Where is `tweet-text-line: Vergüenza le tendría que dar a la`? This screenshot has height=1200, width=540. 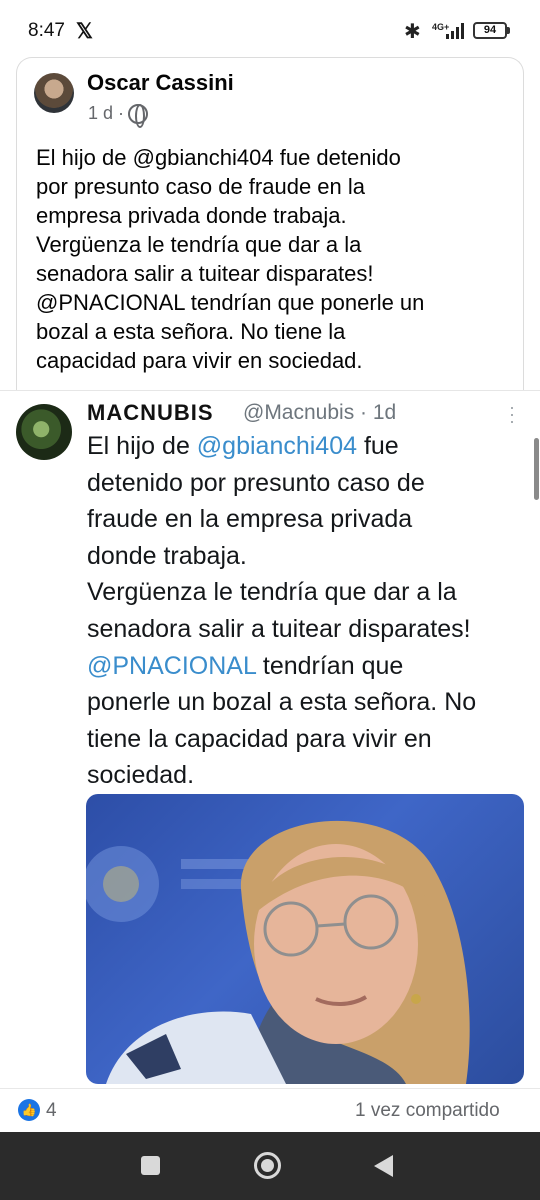
tweet-text-line: Vergüenza le tendría que dar a la is located at coordinates (272, 592).